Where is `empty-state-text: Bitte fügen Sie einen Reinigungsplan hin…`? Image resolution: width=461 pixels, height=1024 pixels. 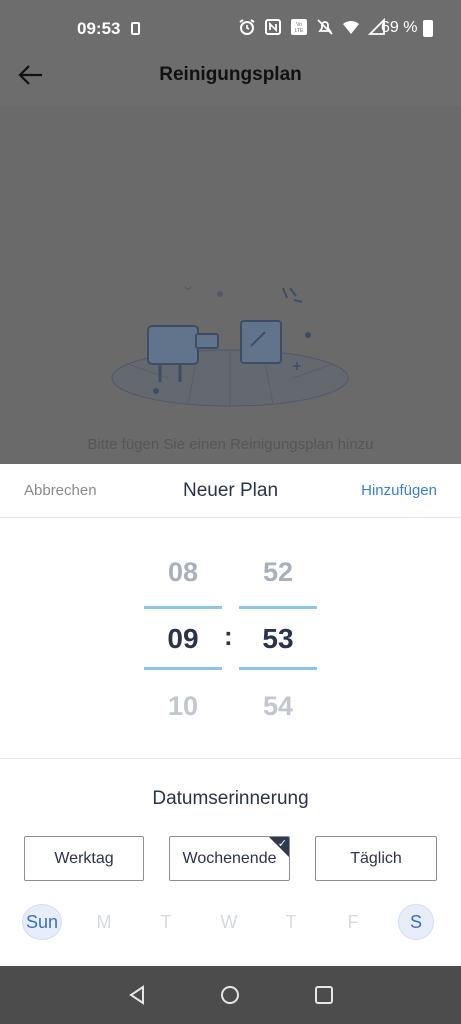
empty-state-text: Bitte fügen Sie einen Reinigungsplan hin… is located at coordinates (230, 444).